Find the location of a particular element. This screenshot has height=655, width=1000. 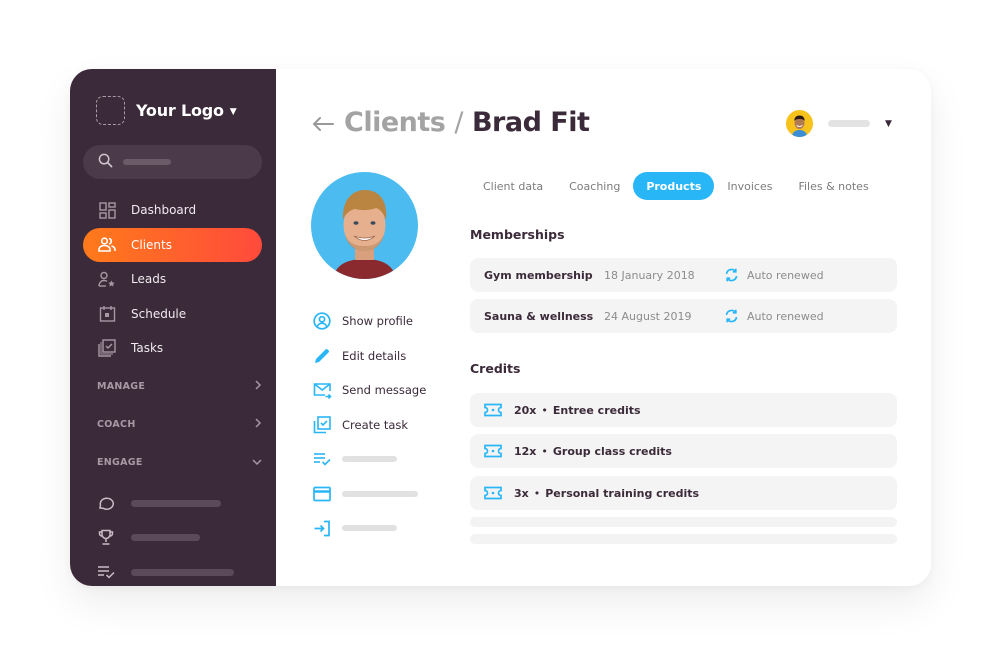

membership-date: 24 August 2019 is located at coordinates (648, 316).